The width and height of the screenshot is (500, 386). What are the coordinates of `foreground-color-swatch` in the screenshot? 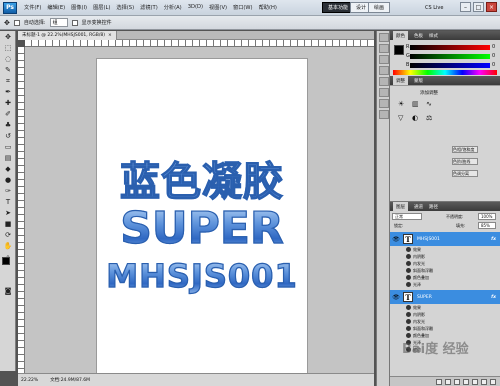 It's located at (6, 261).